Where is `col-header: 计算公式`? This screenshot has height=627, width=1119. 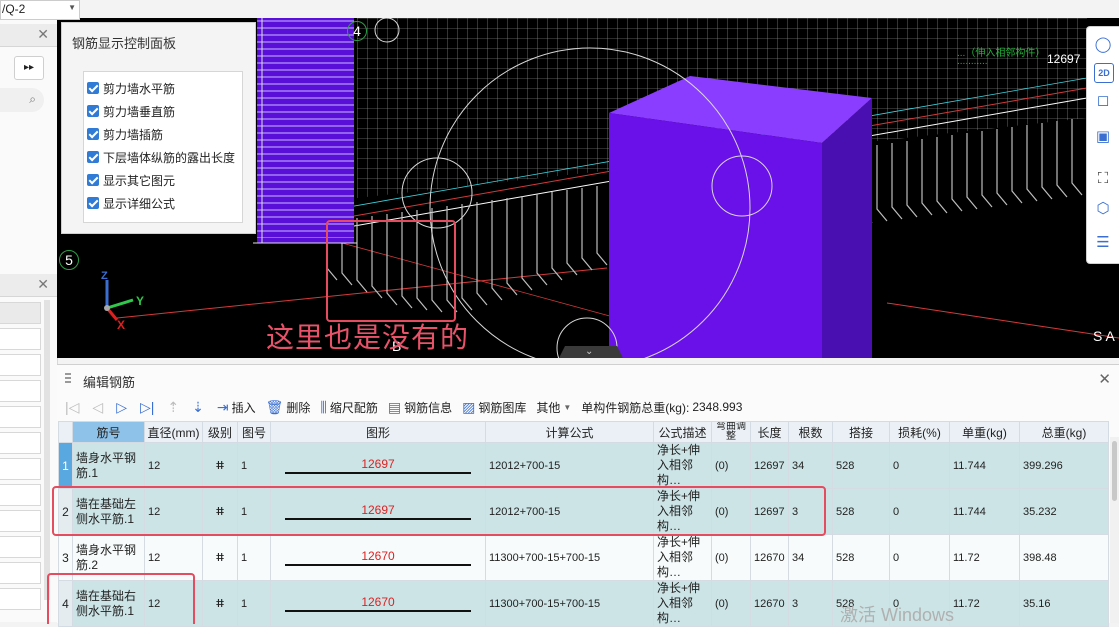 col-header: 计算公式 is located at coordinates (569, 432).